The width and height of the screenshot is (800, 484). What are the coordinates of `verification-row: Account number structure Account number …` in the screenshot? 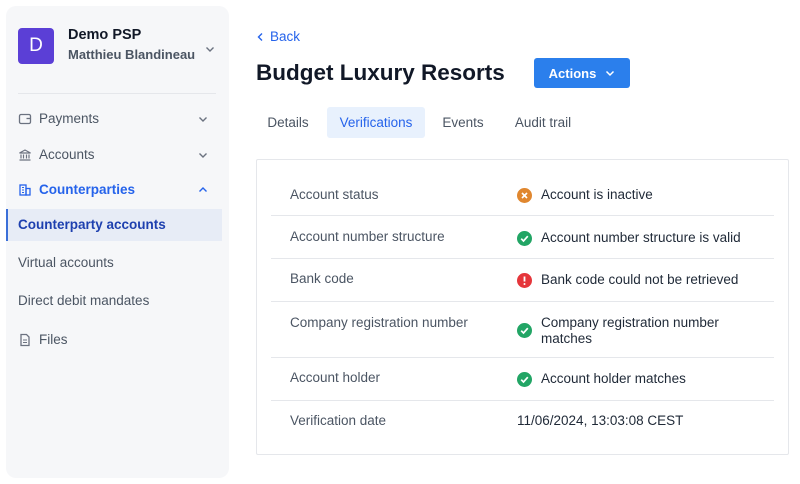 It's located at (522, 237).